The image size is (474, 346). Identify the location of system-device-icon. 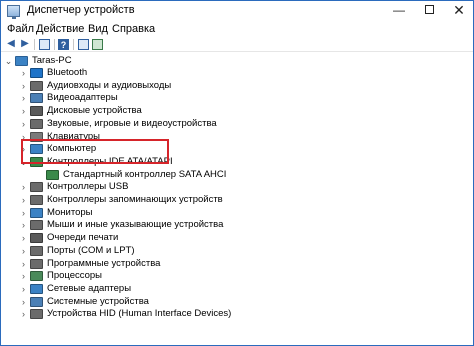
(36, 301).